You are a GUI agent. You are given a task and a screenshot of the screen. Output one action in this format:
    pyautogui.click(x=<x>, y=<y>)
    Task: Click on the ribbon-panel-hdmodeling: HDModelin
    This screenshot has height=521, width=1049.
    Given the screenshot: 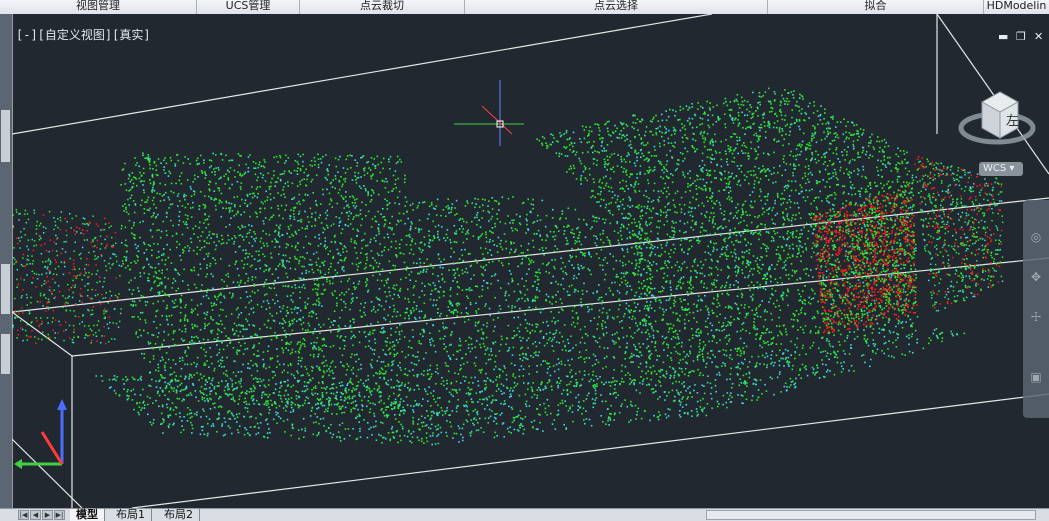 What is the action you would take?
    pyautogui.click(x=1016, y=7)
    